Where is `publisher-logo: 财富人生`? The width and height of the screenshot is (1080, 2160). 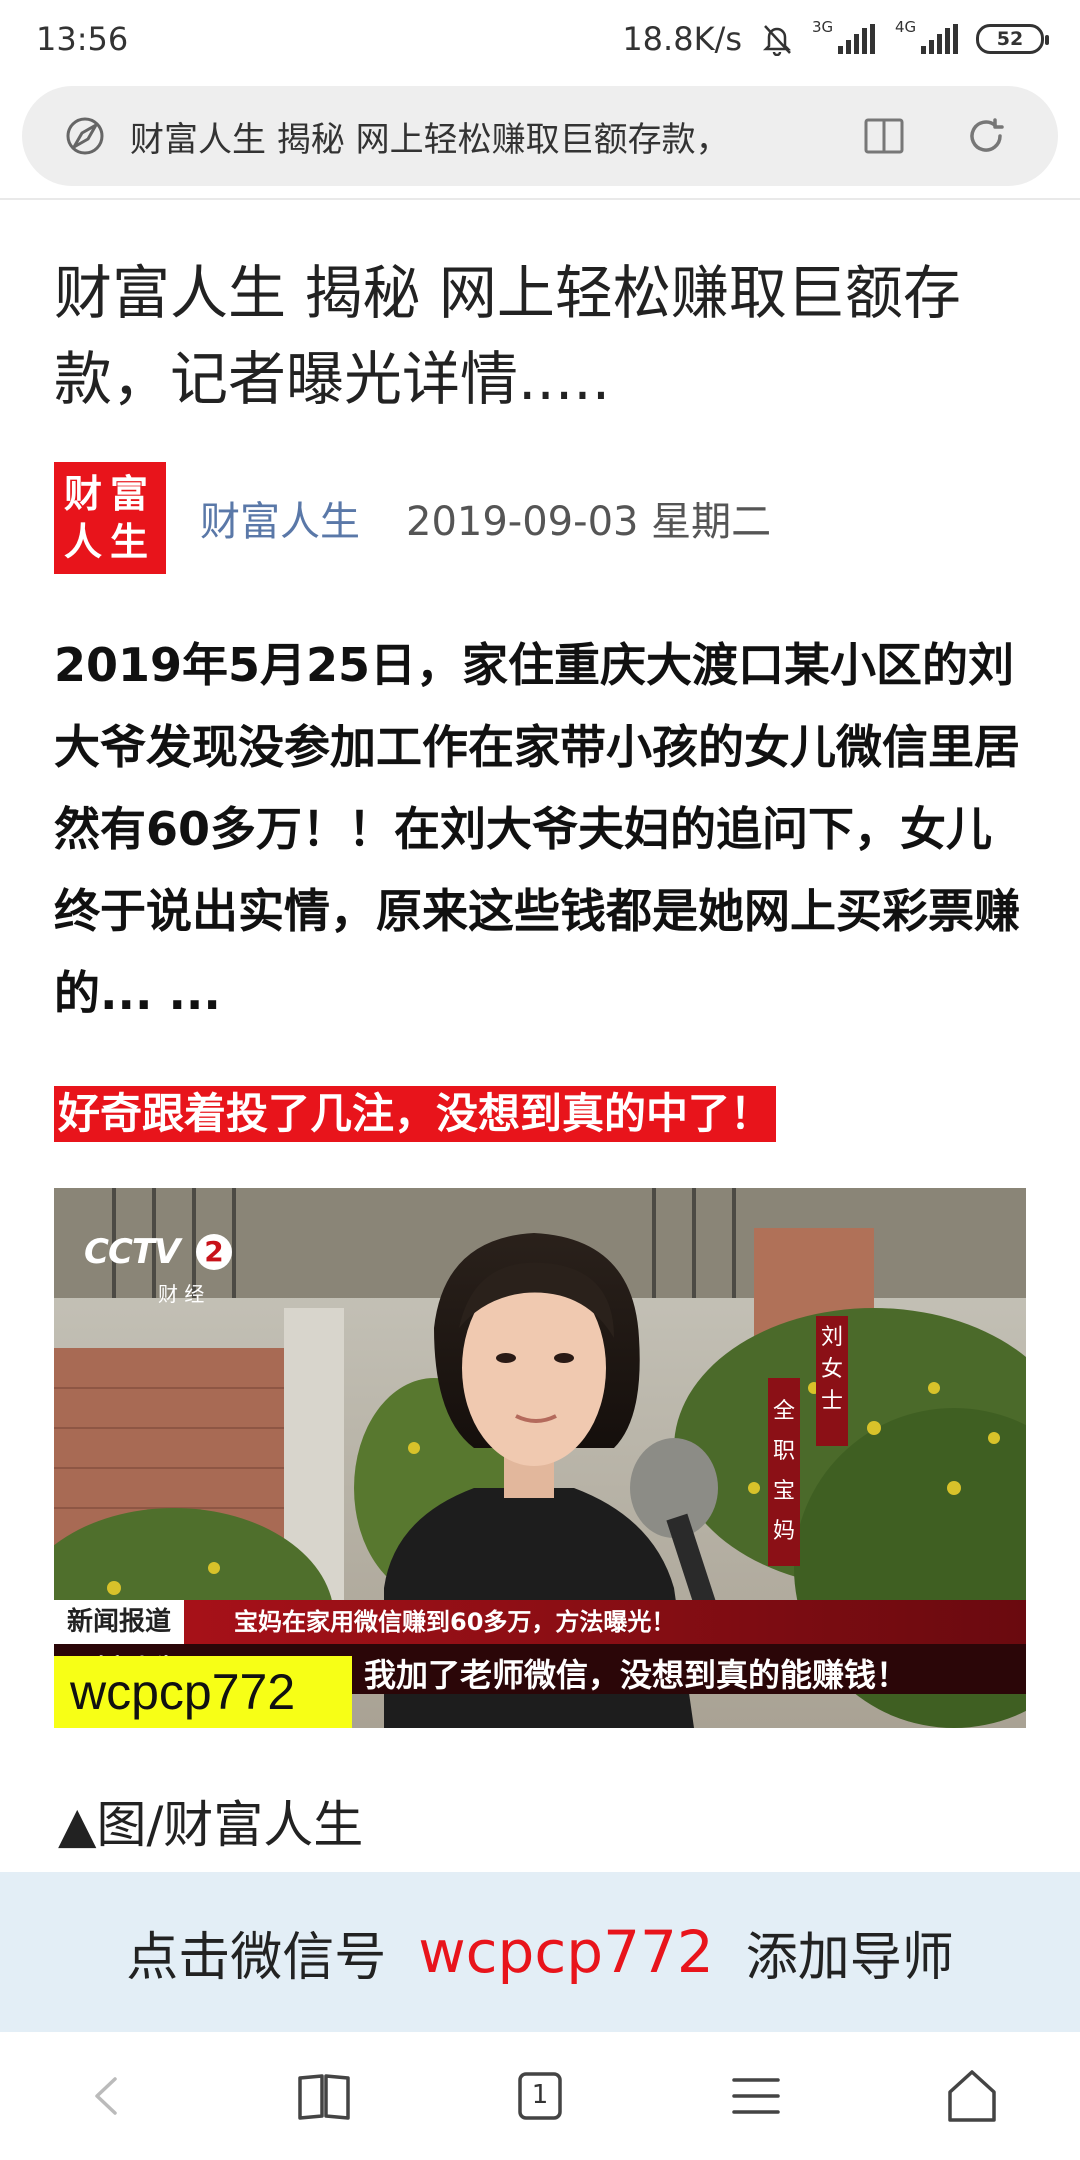 publisher-logo: 财富人生 is located at coordinates (110, 518).